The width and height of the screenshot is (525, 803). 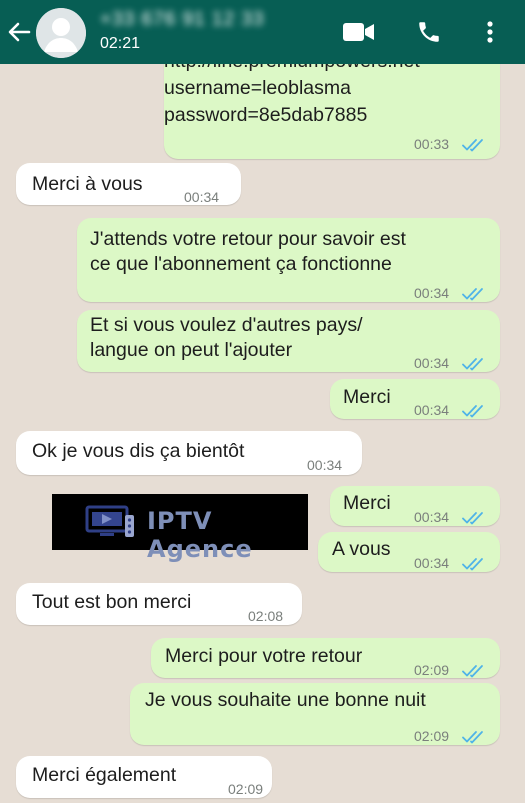 I want to click on message-text: ce que l'abonnement ça fonctionne, so click(x=241, y=264).